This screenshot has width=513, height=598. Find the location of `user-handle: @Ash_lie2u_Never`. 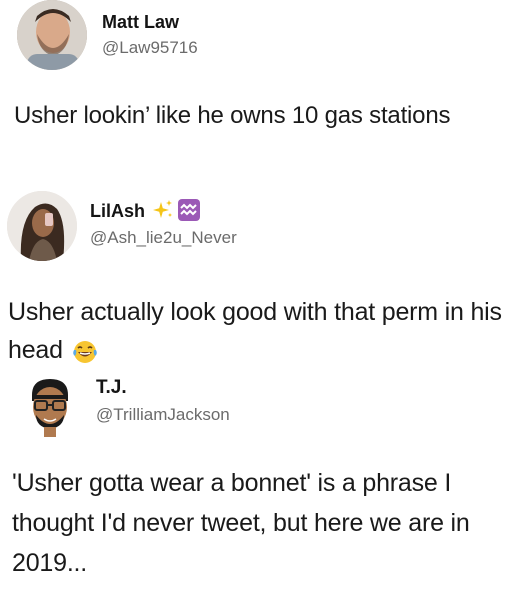

user-handle: @Ash_lie2u_Never is located at coordinates (163, 238).